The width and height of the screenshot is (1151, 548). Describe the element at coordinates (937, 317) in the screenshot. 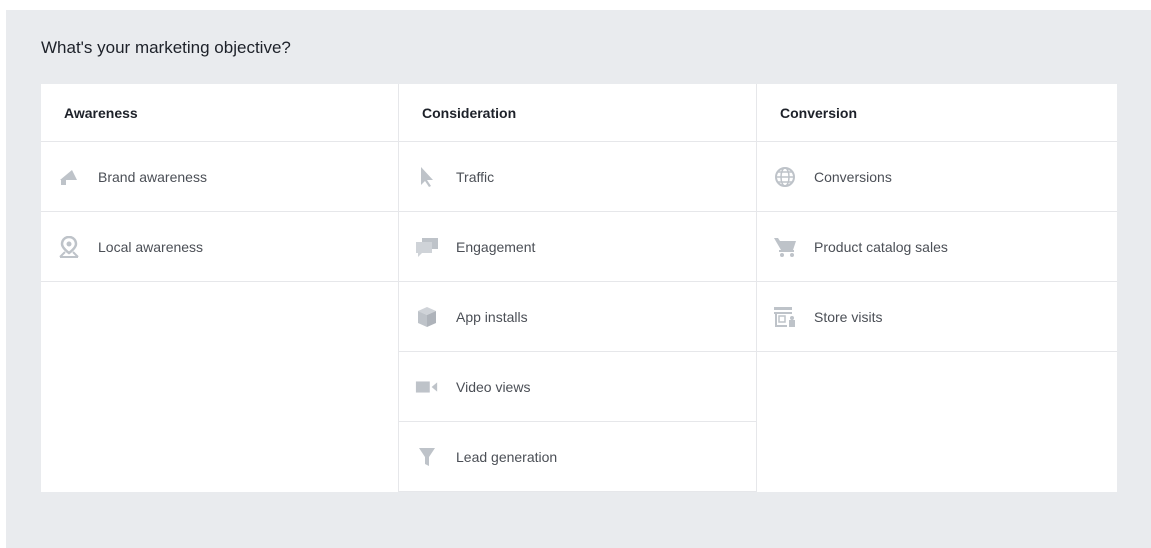

I see `objective-store-visits: Store visits` at that location.